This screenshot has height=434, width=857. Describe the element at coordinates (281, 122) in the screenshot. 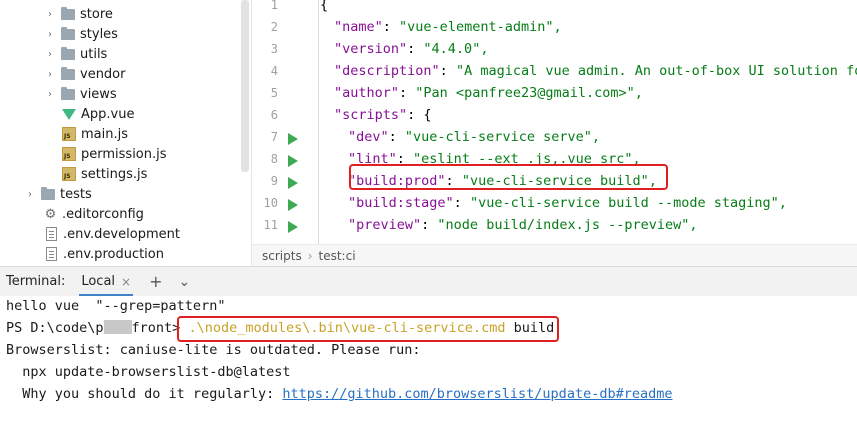

I see `editor-gutter: 1 2 3 4 5 6 7 8 9 10 11` at that location.